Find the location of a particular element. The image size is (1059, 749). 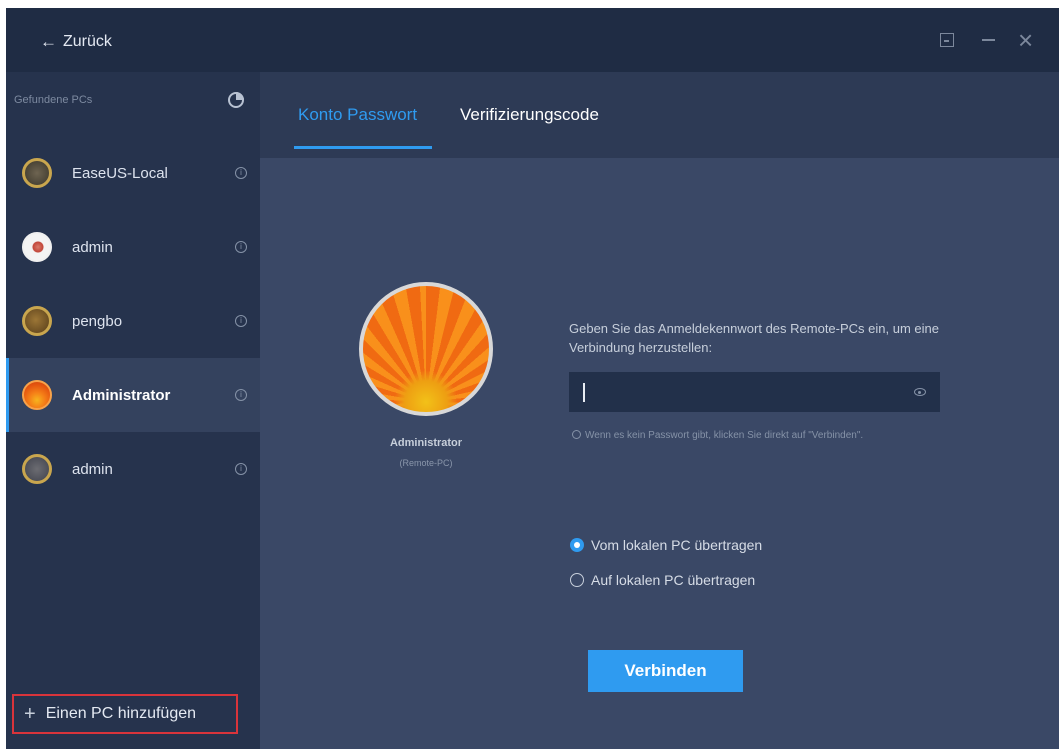

option-vom-lokalen-pc: Vom lokalen PC übertragen is located at coordinates (666, 545).